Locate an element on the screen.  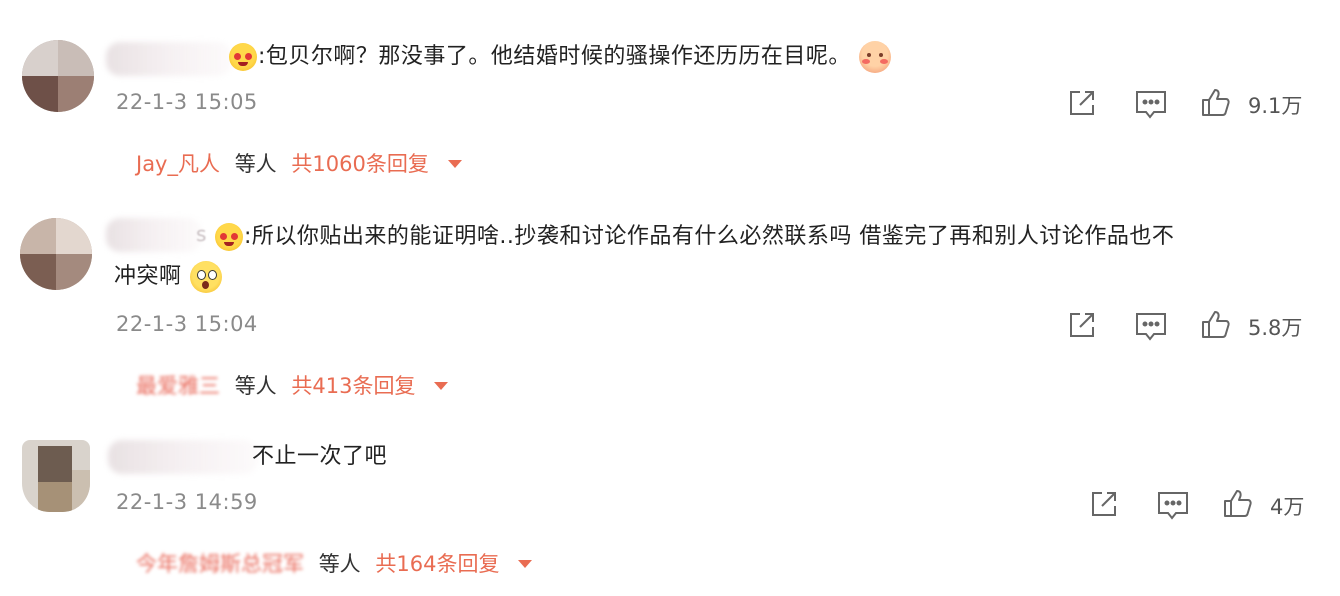
reply-summary: 今年詹姆斯总冠军 等人 共164条回复 is located at coordinates (334, 563).